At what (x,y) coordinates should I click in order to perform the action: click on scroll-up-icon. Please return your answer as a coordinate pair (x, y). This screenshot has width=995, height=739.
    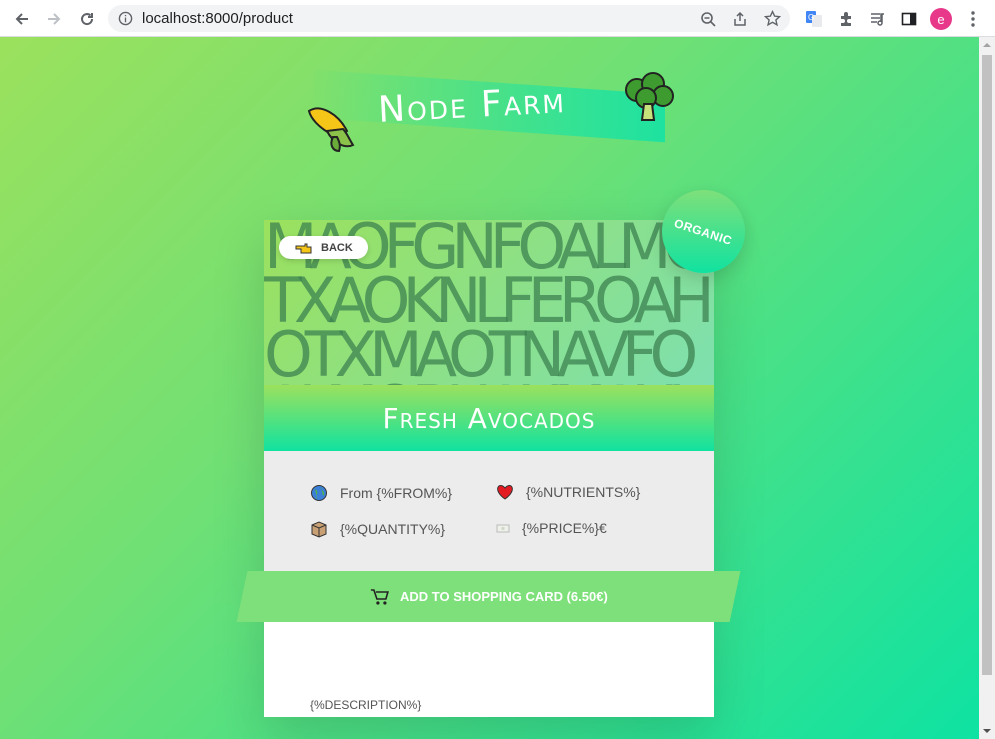
    Looking at the image, I should click on (987, 45).